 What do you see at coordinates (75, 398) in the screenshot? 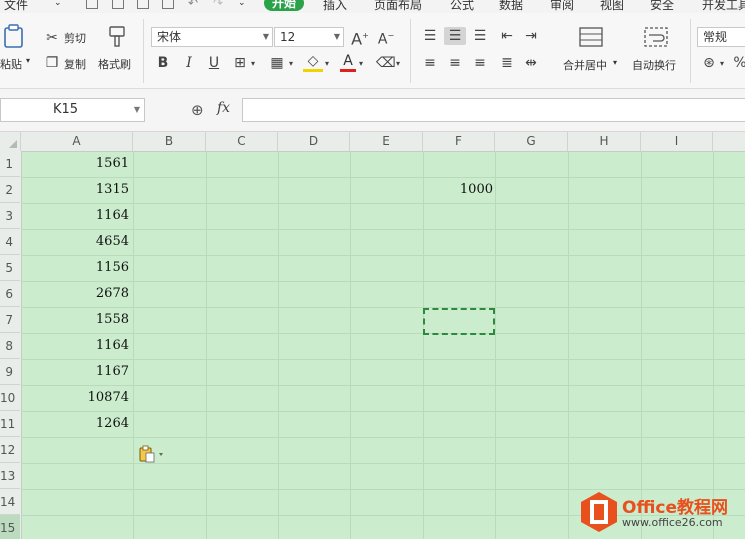
I see `cell-a10: 10874` at bounding box center [75, 398].